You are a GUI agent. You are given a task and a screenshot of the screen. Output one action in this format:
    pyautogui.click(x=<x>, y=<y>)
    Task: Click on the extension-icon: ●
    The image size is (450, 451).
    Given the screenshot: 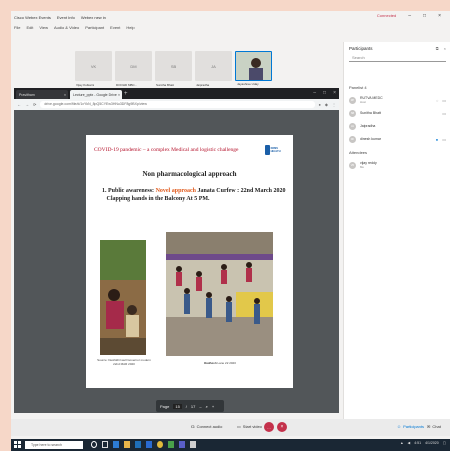 What is the action you would take?
    pyautogui.click(x=320, y=104)
    